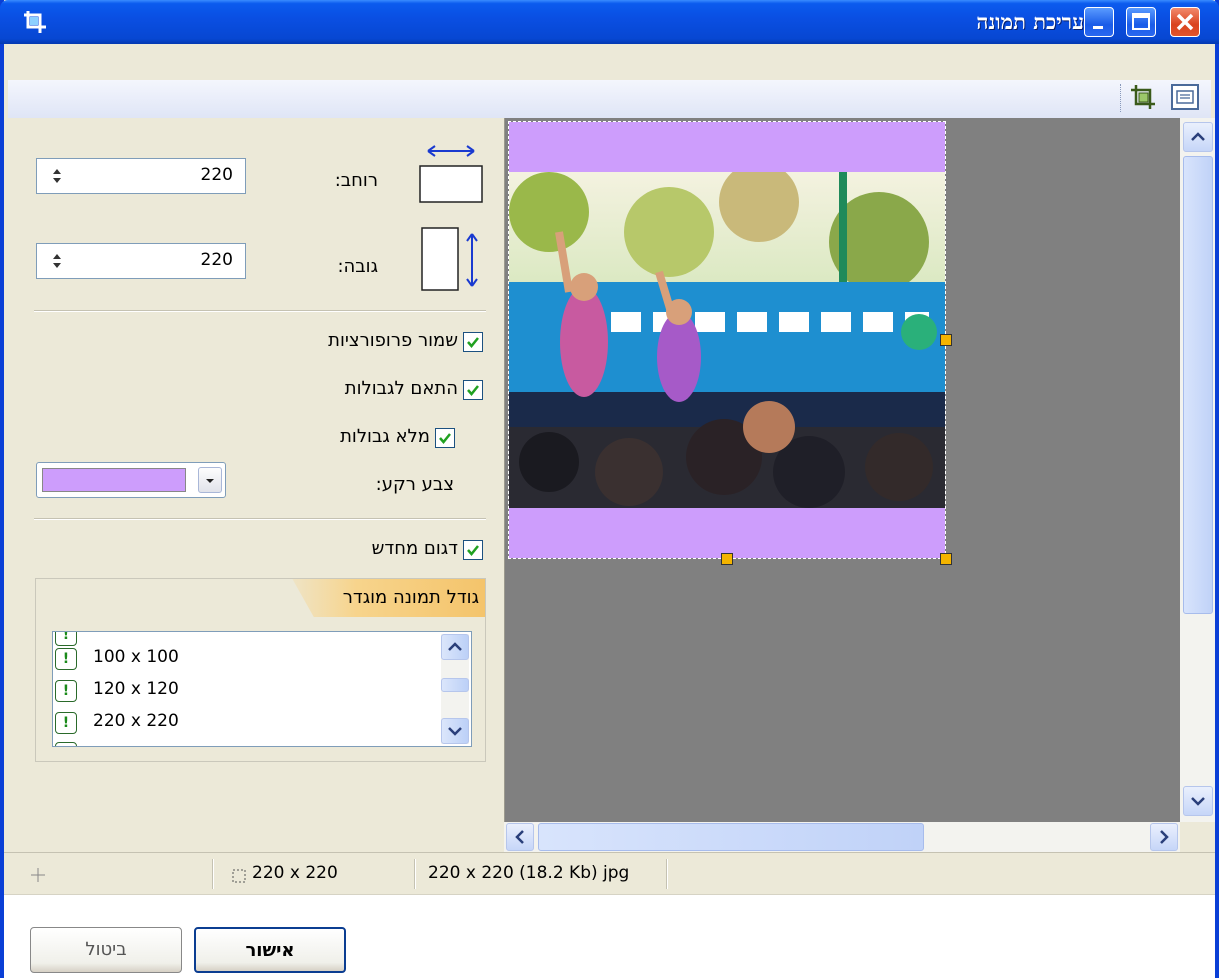 The image size is (1219, 979). I want to click on window-title: עריכת תמונה, so click(1030, 21).